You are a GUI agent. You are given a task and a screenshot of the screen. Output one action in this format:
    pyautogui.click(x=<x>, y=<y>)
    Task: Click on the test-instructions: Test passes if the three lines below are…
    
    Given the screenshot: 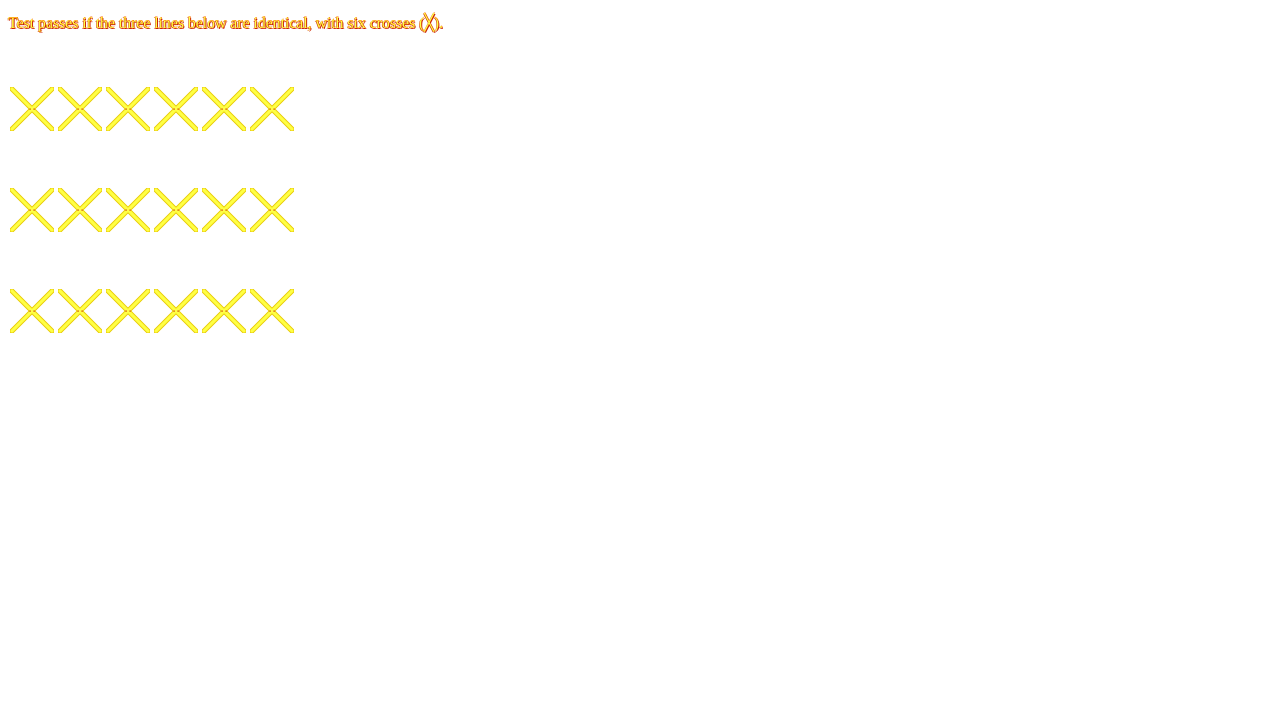 What is the action you would take?
    pyautogui.click(x=225, y=23)
    